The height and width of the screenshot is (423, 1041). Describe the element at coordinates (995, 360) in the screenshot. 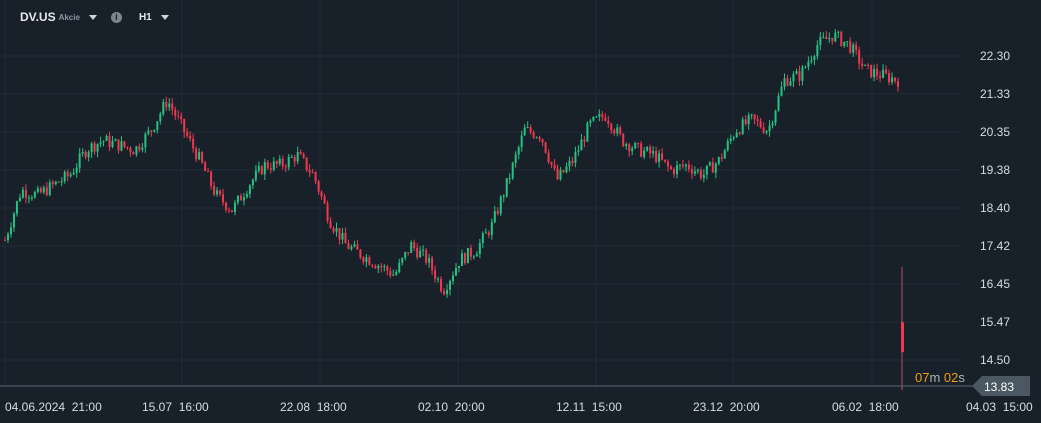

I see `y-tick-label: 14.50` at that location.